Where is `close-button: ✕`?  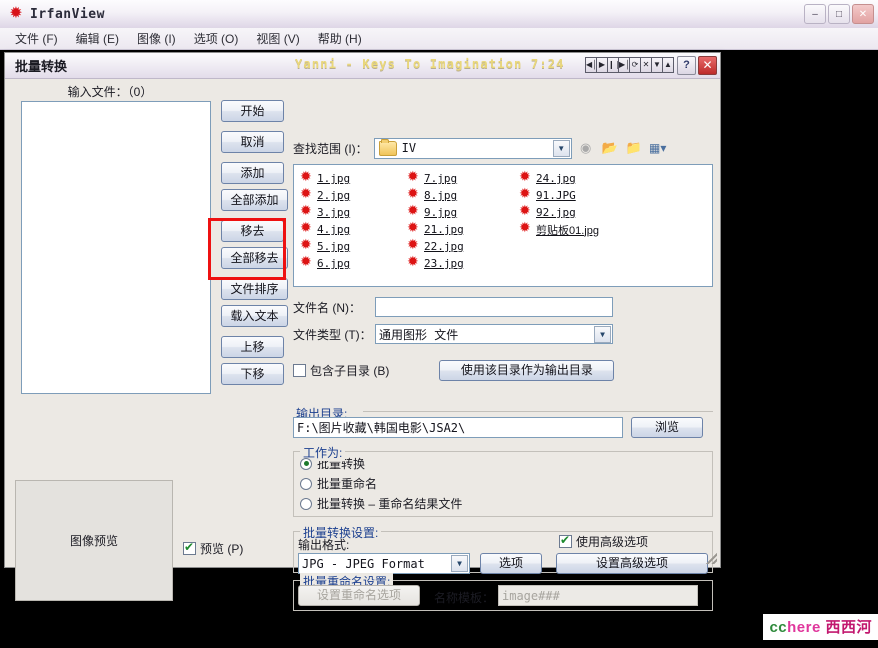 close-button: ✕ is located at coordinates (863, 14).